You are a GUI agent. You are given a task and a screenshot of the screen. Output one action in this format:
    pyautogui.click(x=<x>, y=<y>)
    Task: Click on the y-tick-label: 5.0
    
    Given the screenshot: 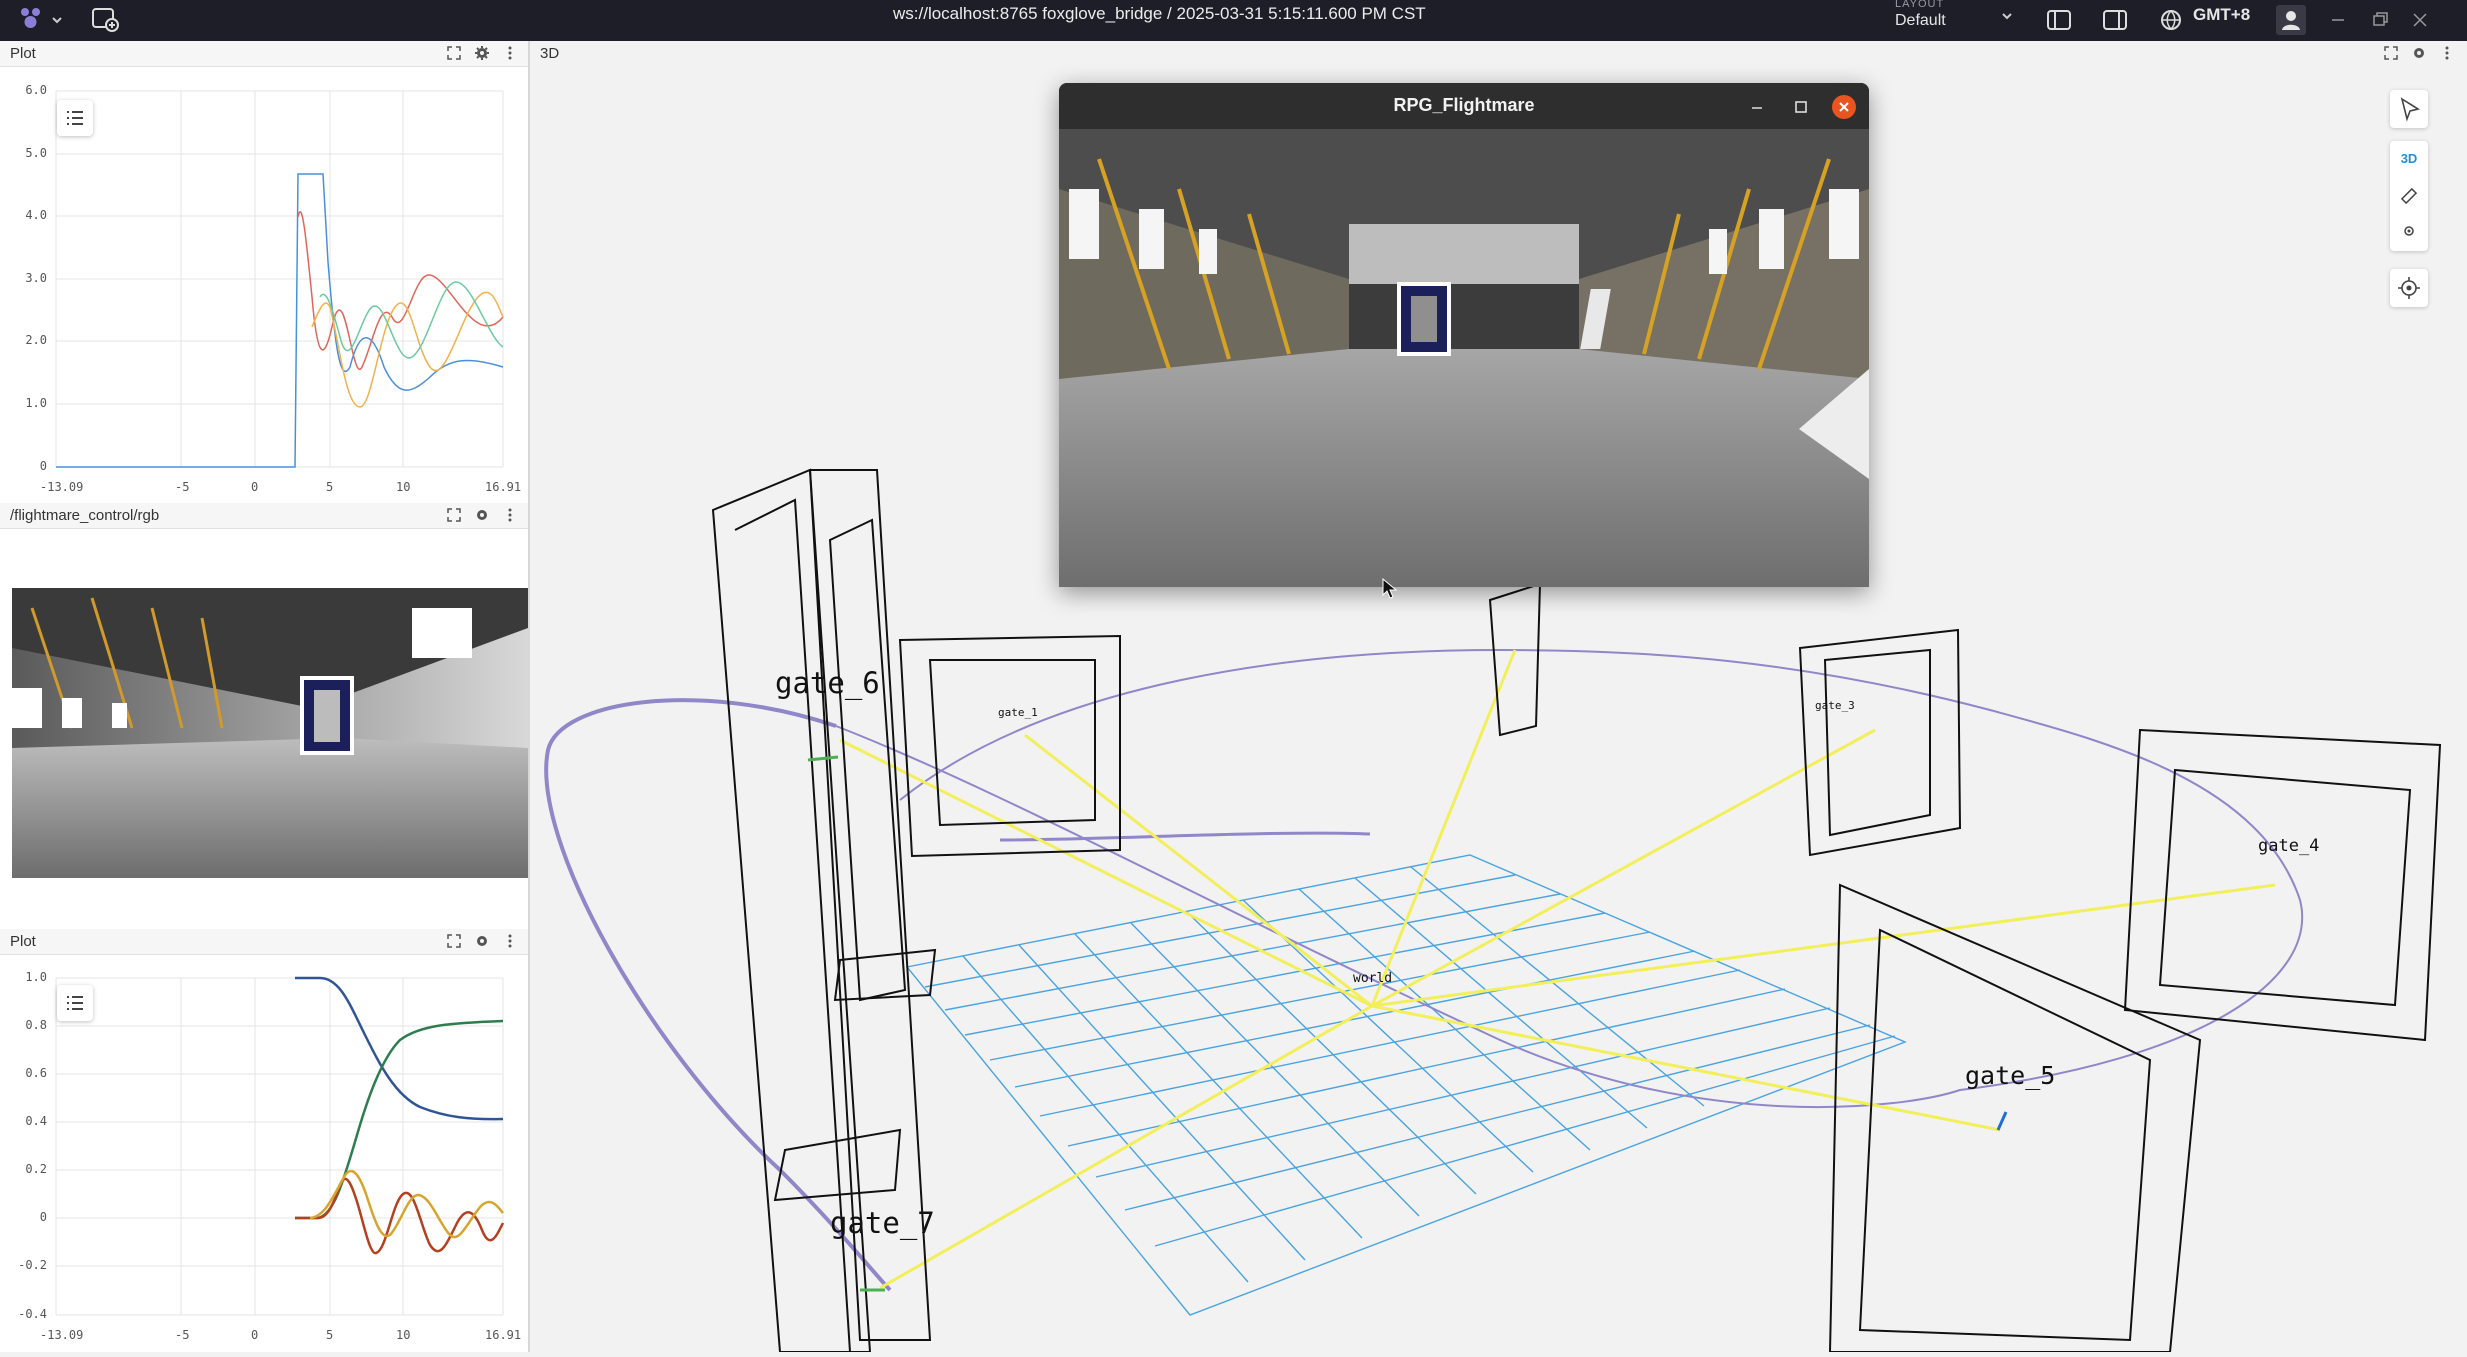 What is the action you would take?
    pyautogui.click(x=36, y=153)
    